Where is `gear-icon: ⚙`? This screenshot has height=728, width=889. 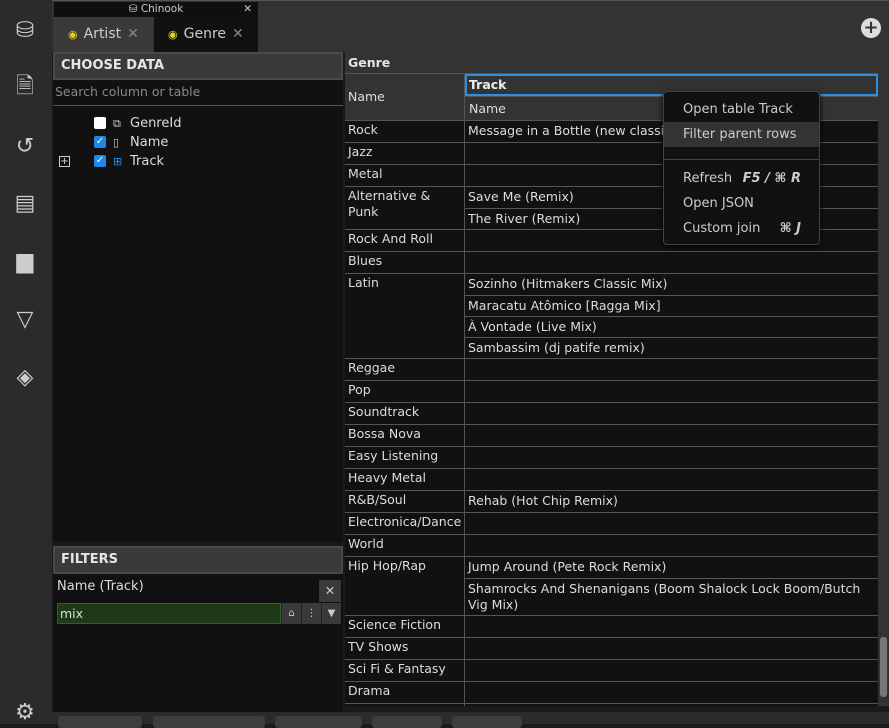
gear-icon: ⚙ is located at coordinates (25, 712).